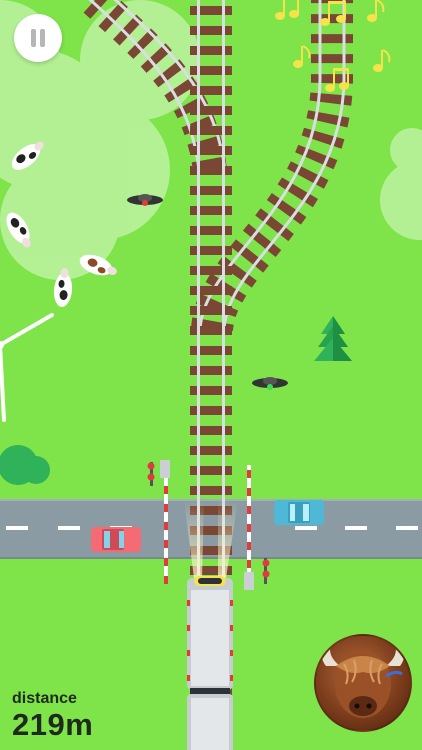  Describe the element at coordinates (116, 539) in the screenshot. I see `car-red` at that location.